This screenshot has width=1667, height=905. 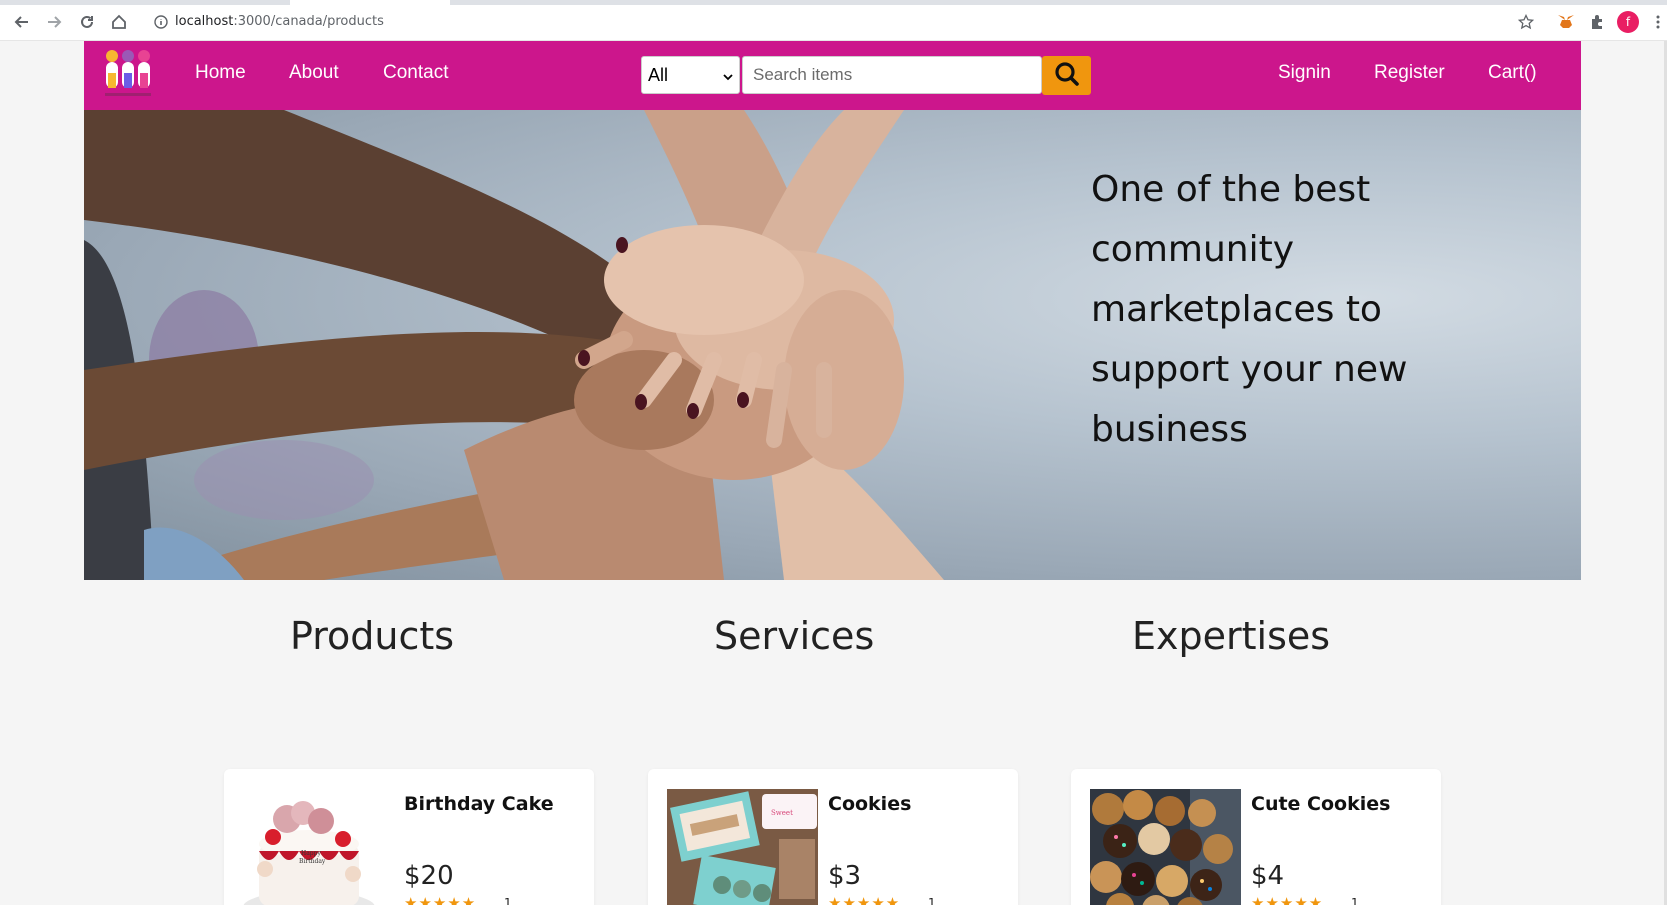 What do you see at coordinates (845, 876) in the screenshot?
I see `product-price: $3` at bounding box center [845, 876].